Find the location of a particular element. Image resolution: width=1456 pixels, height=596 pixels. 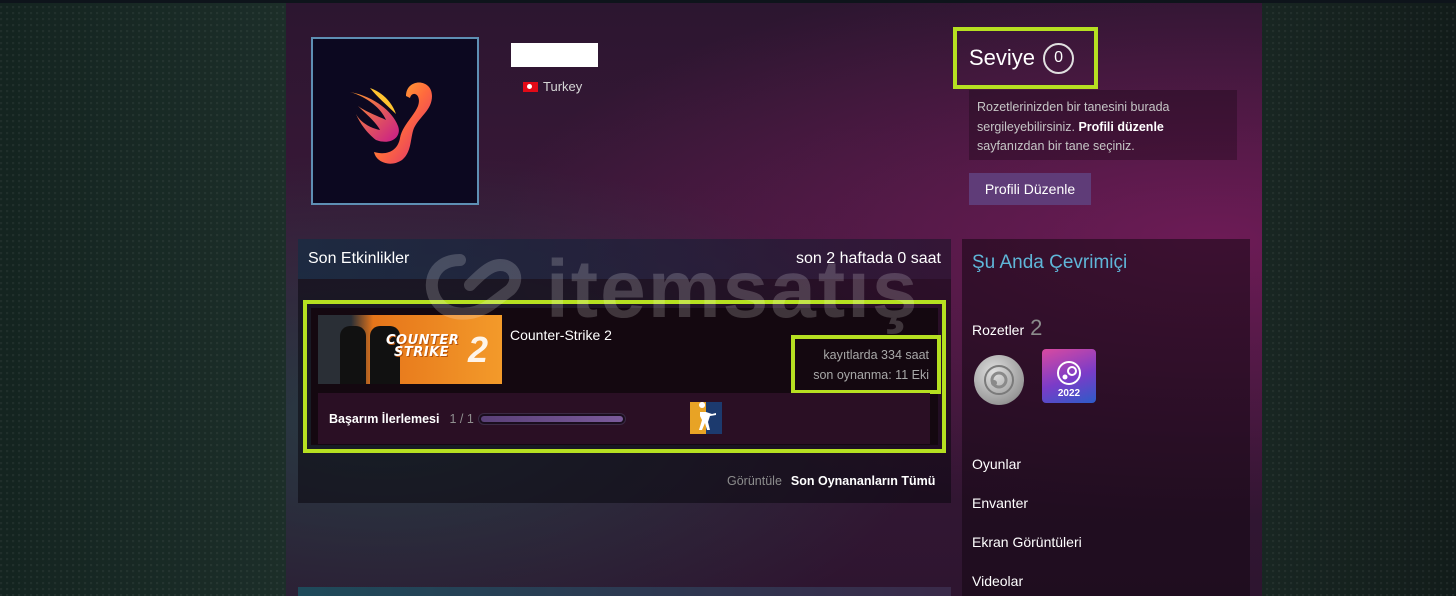

capsule-logo-line-2: STRIKE is located at coordinates (422, 352).